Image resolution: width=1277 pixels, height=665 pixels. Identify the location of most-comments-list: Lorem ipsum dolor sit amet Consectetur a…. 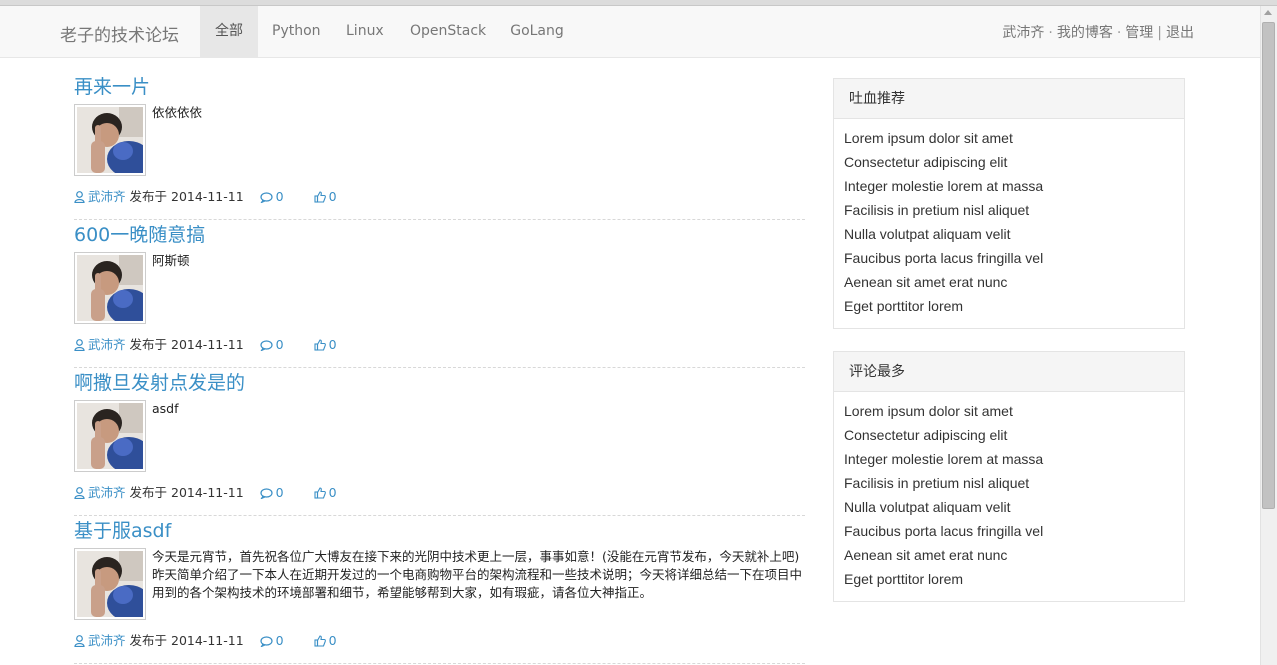
(1009, 496).